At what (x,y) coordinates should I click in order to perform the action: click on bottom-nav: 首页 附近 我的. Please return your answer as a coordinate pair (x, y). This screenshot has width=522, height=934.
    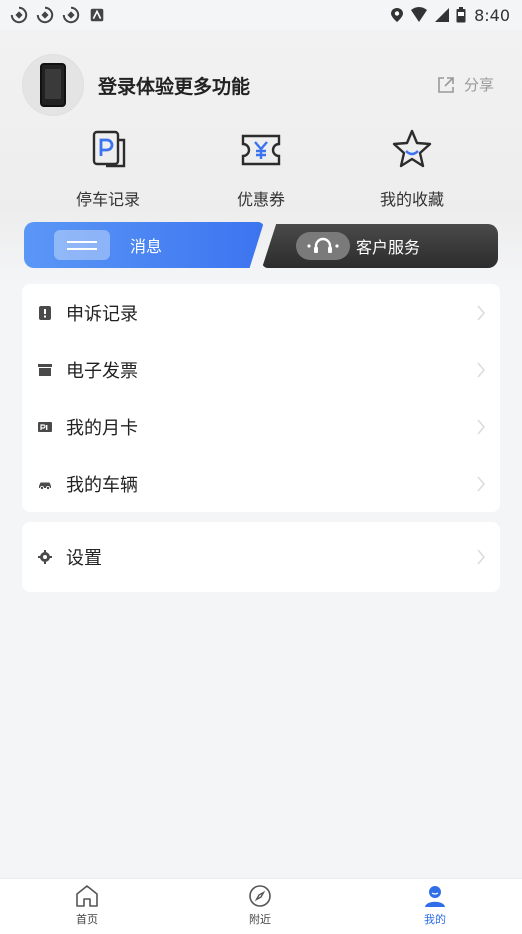
    Looking at the image, I should click on (261, 906).